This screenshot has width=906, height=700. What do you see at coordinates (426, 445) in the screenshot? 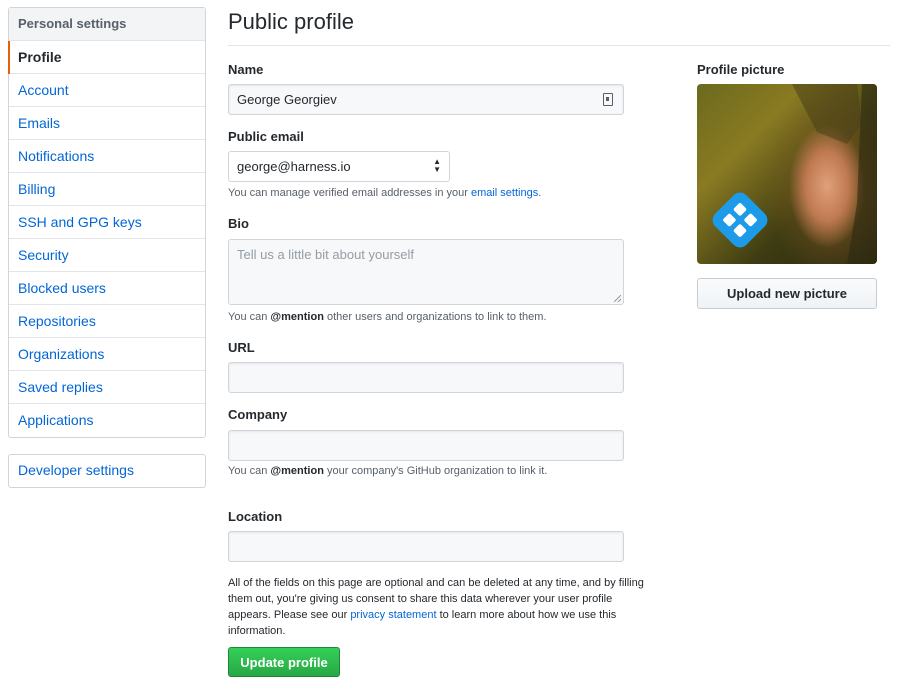
I see `company-input` at bounding box center [426, 445].